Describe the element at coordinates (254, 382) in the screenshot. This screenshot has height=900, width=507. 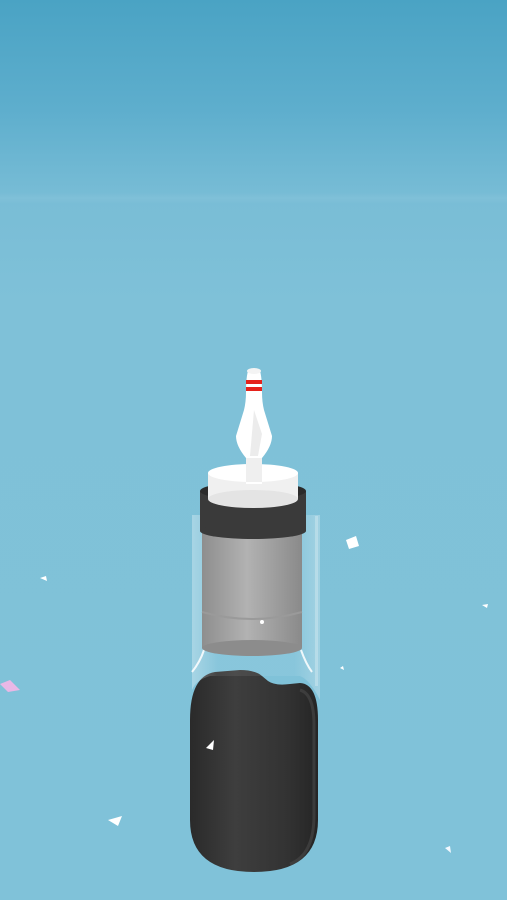
I see `pin-stripe-top` at that location.